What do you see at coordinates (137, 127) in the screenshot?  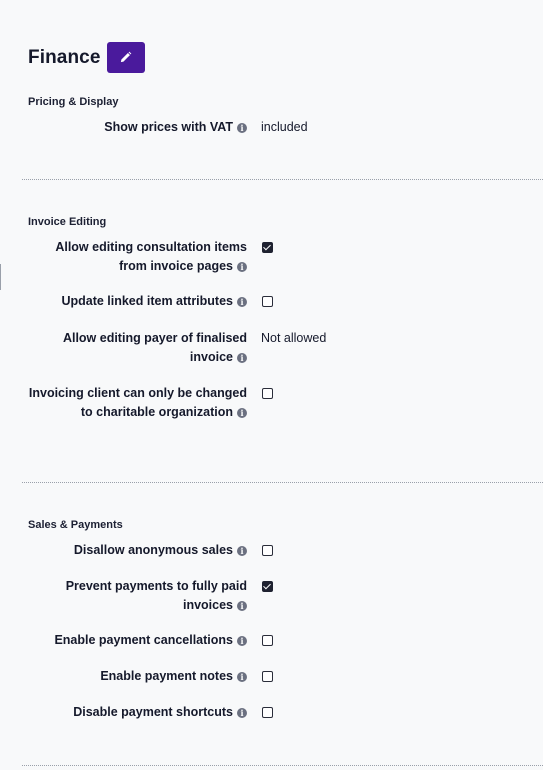 I see `setting-label: Show prices with VAT i` at bounding box center [137, 127].